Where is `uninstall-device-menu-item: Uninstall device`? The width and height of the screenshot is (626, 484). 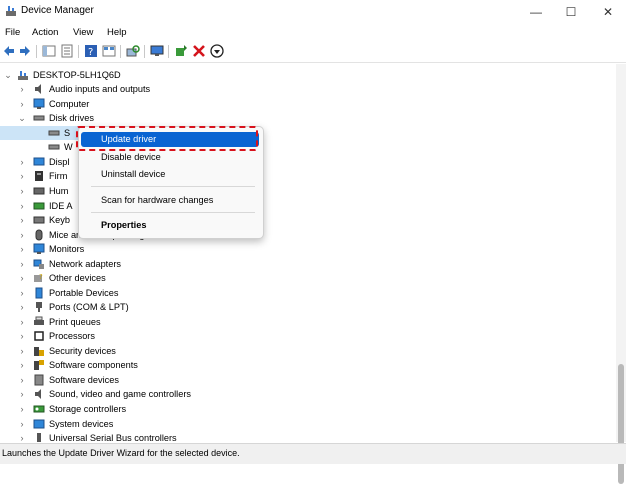
uninstall-device-menu-item: Uninstall device is located at coordinates (133, 174).